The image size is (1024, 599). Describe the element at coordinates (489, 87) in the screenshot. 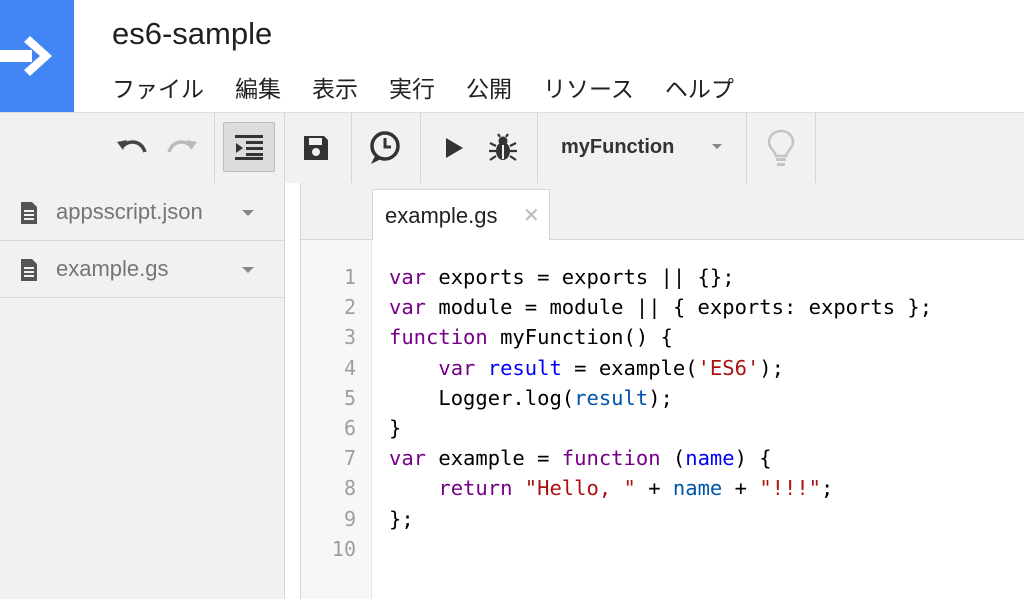

I see `menu-publish: 公開` at that location.